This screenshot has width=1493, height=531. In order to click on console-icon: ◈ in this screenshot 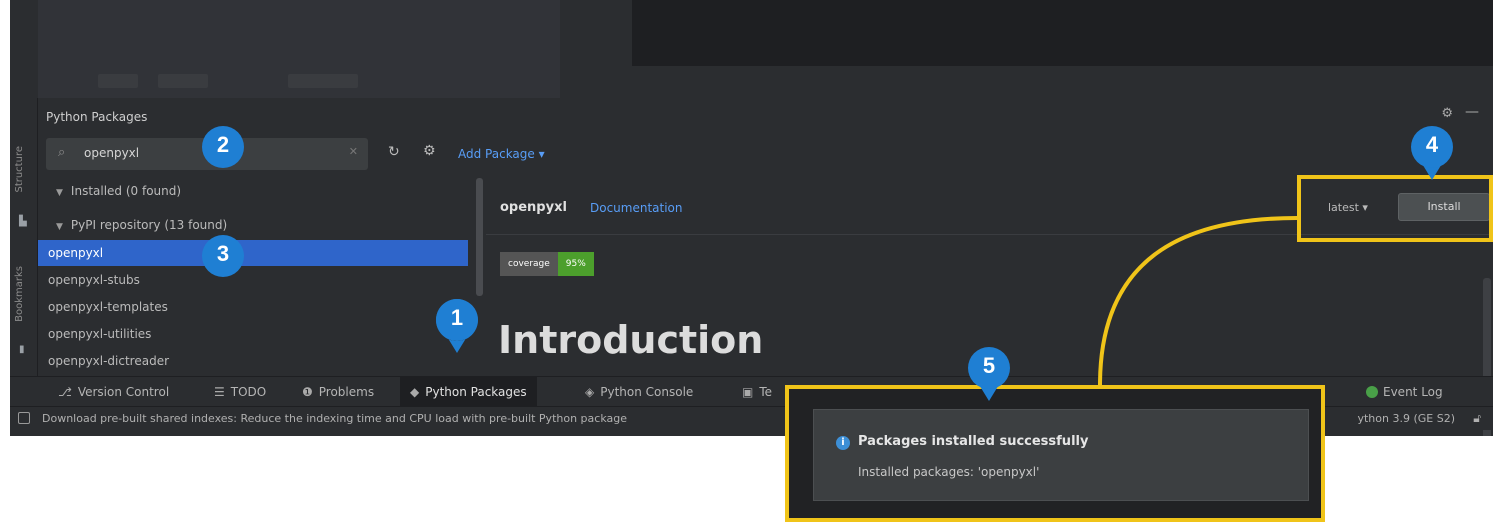, I will do `click(590, 392)`.